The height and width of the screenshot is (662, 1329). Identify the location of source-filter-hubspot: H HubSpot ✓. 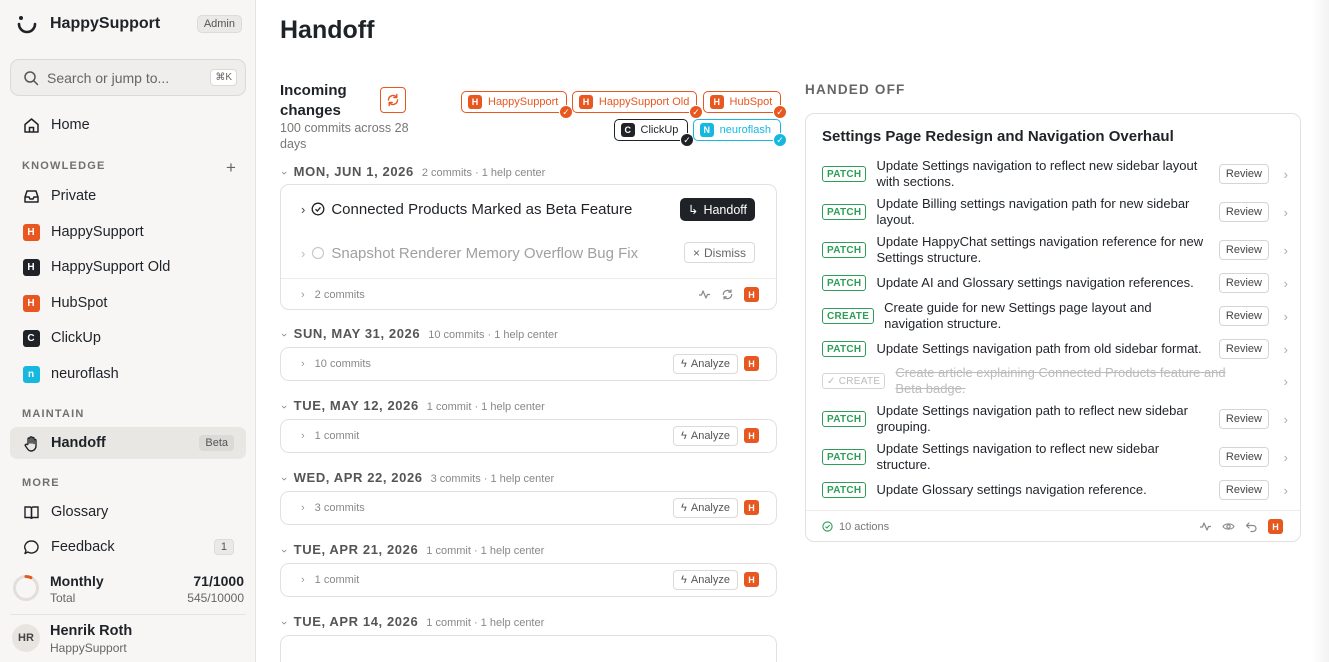
(745, 105).